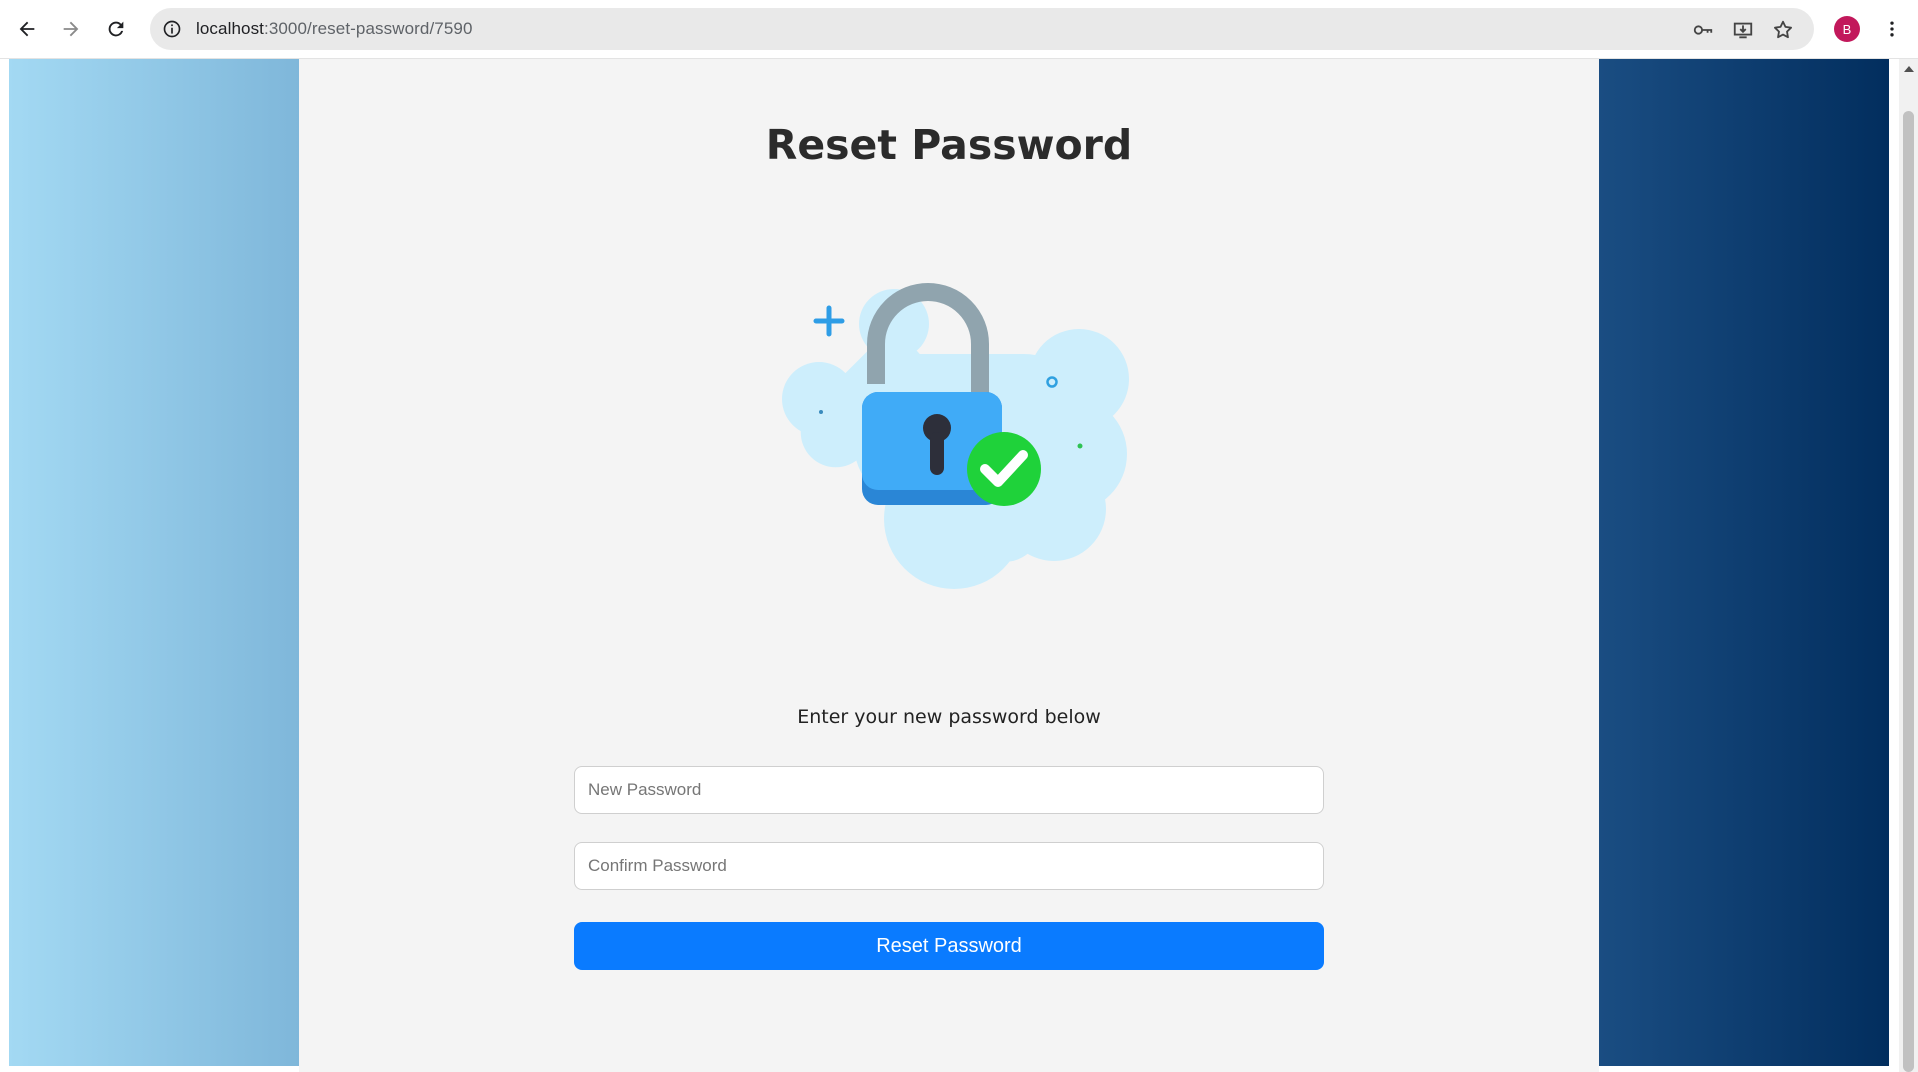 This screenshot has height=1072, width=1918. What do you see at coordinates (1783, 30) in the screenshot?
I see `bookmark-star-icon` at bounding box center [1783, 30].